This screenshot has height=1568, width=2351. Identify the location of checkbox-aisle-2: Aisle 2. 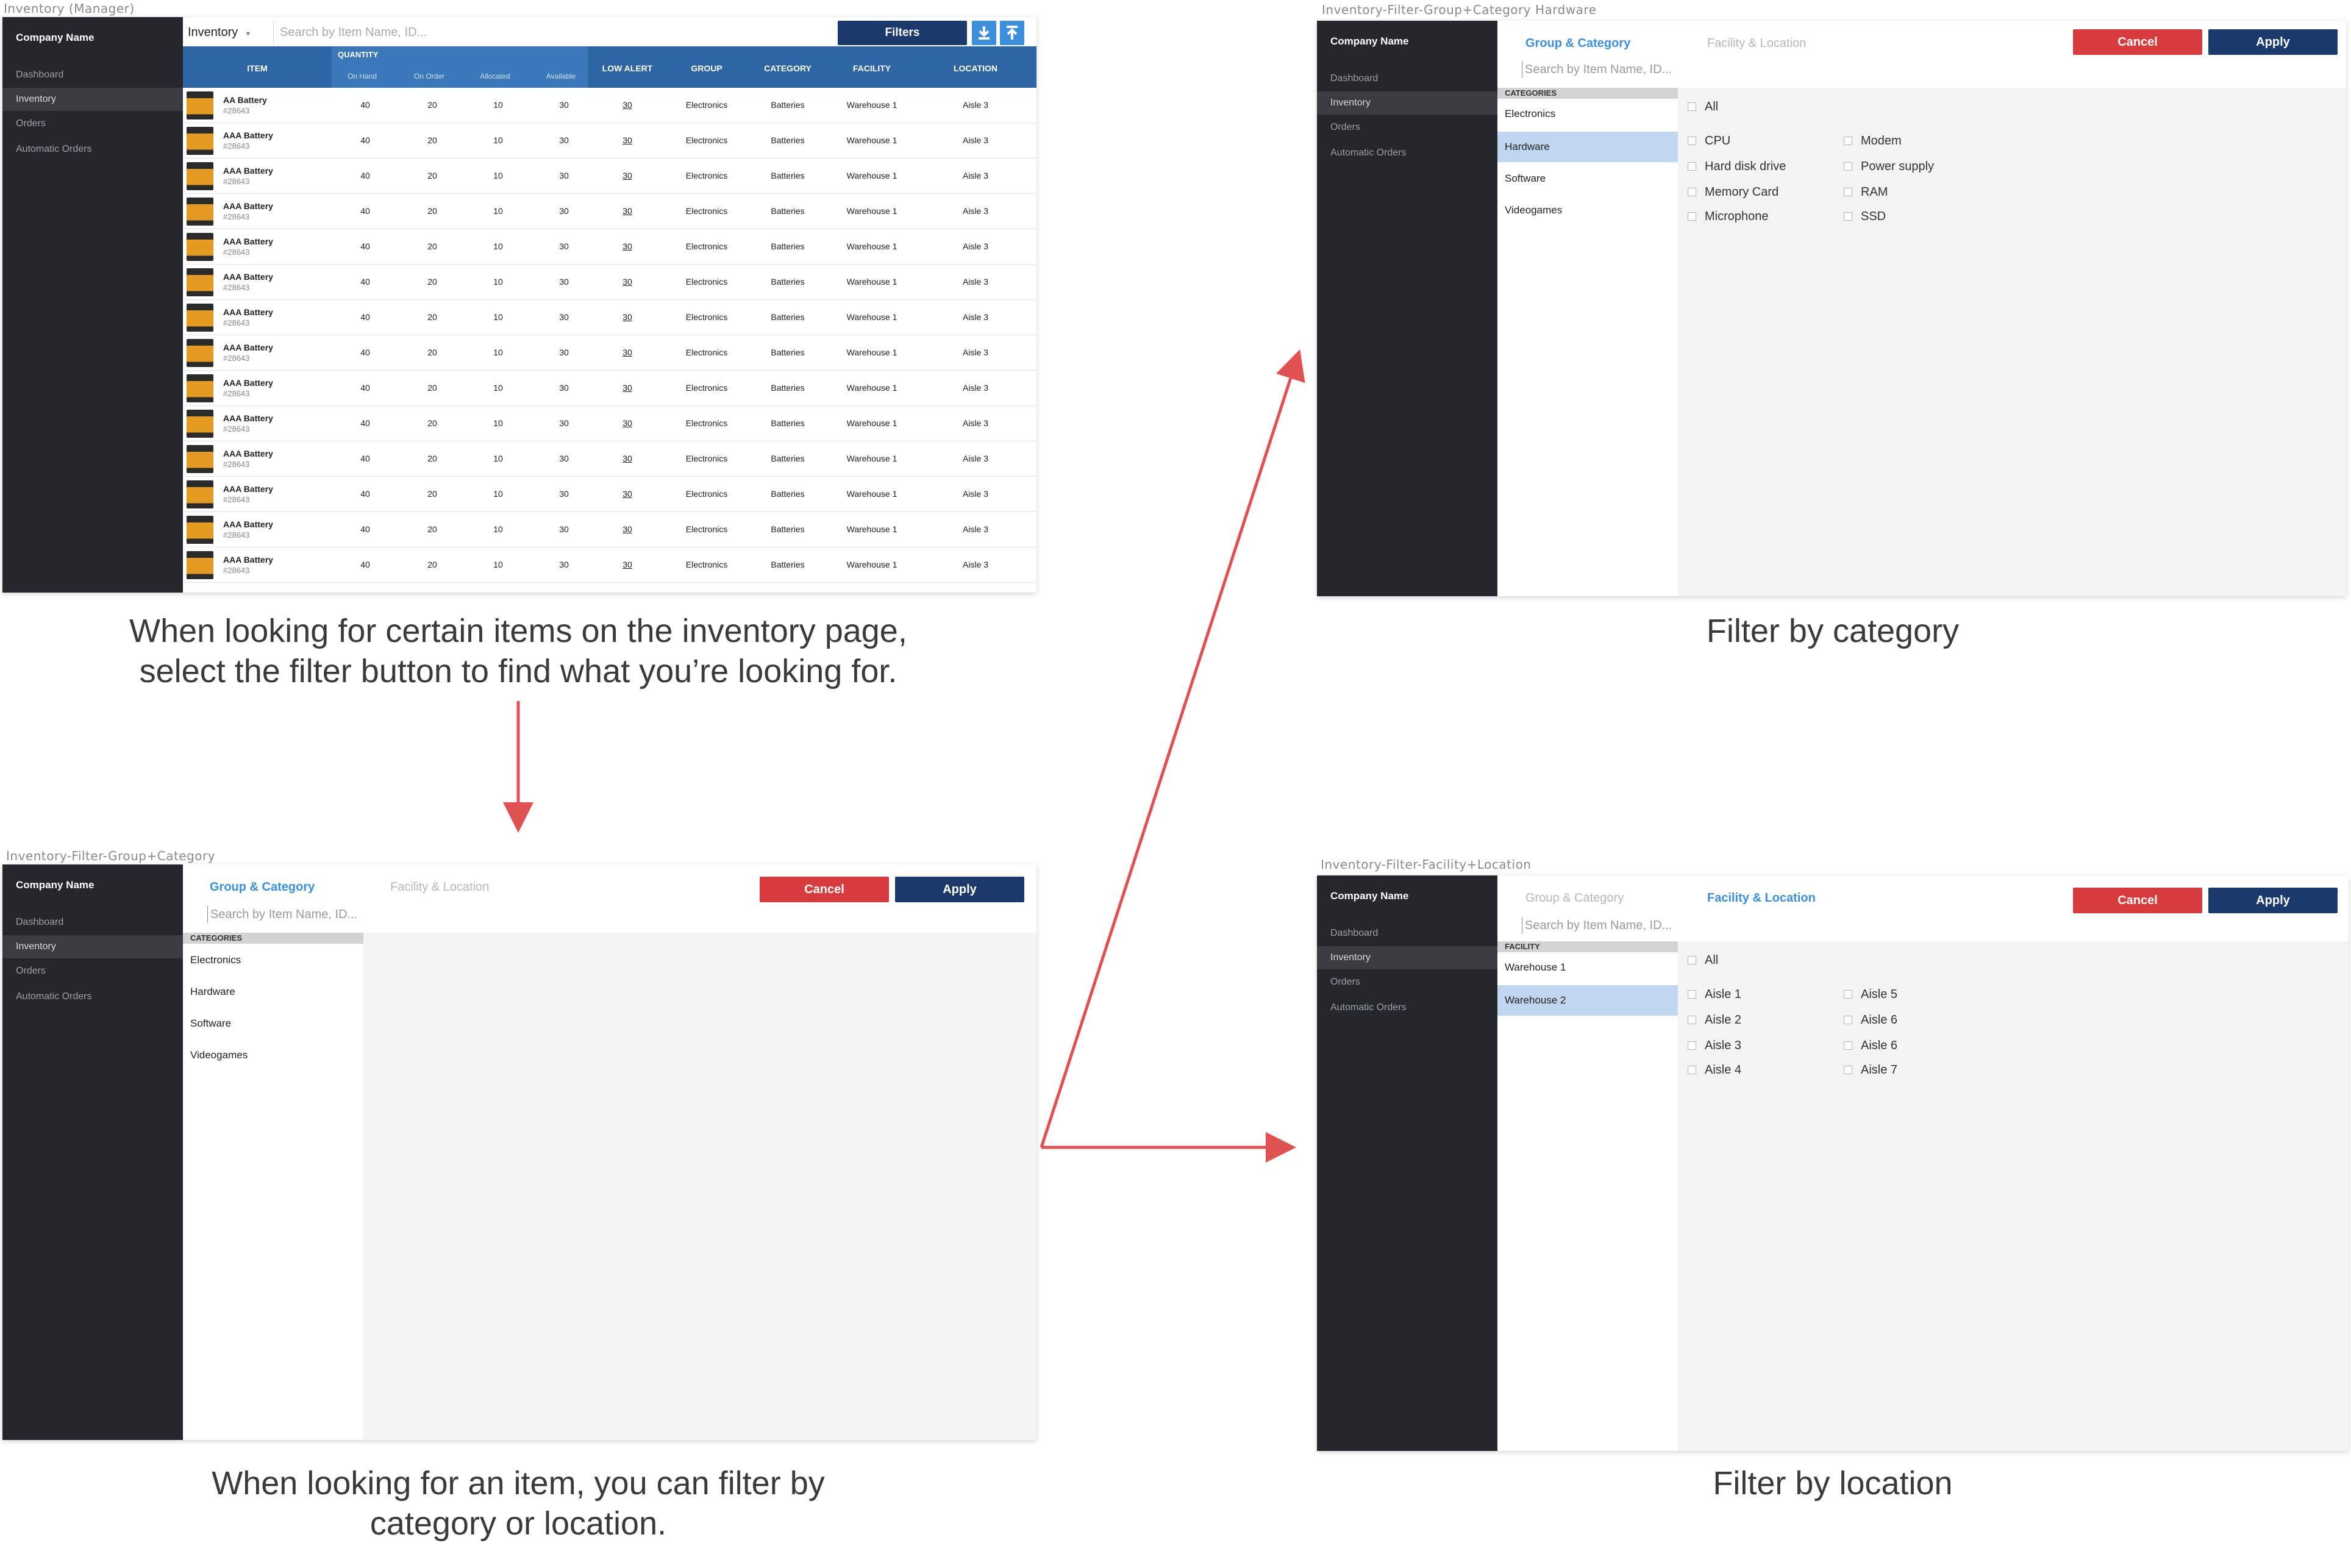
(1714, 1020).